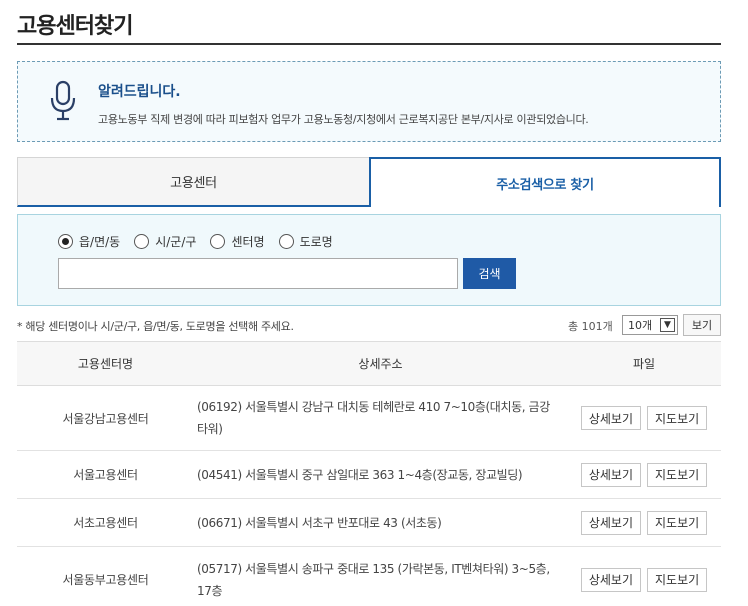  I want to click on radio-center-name: 센터명, so click(237, 241).